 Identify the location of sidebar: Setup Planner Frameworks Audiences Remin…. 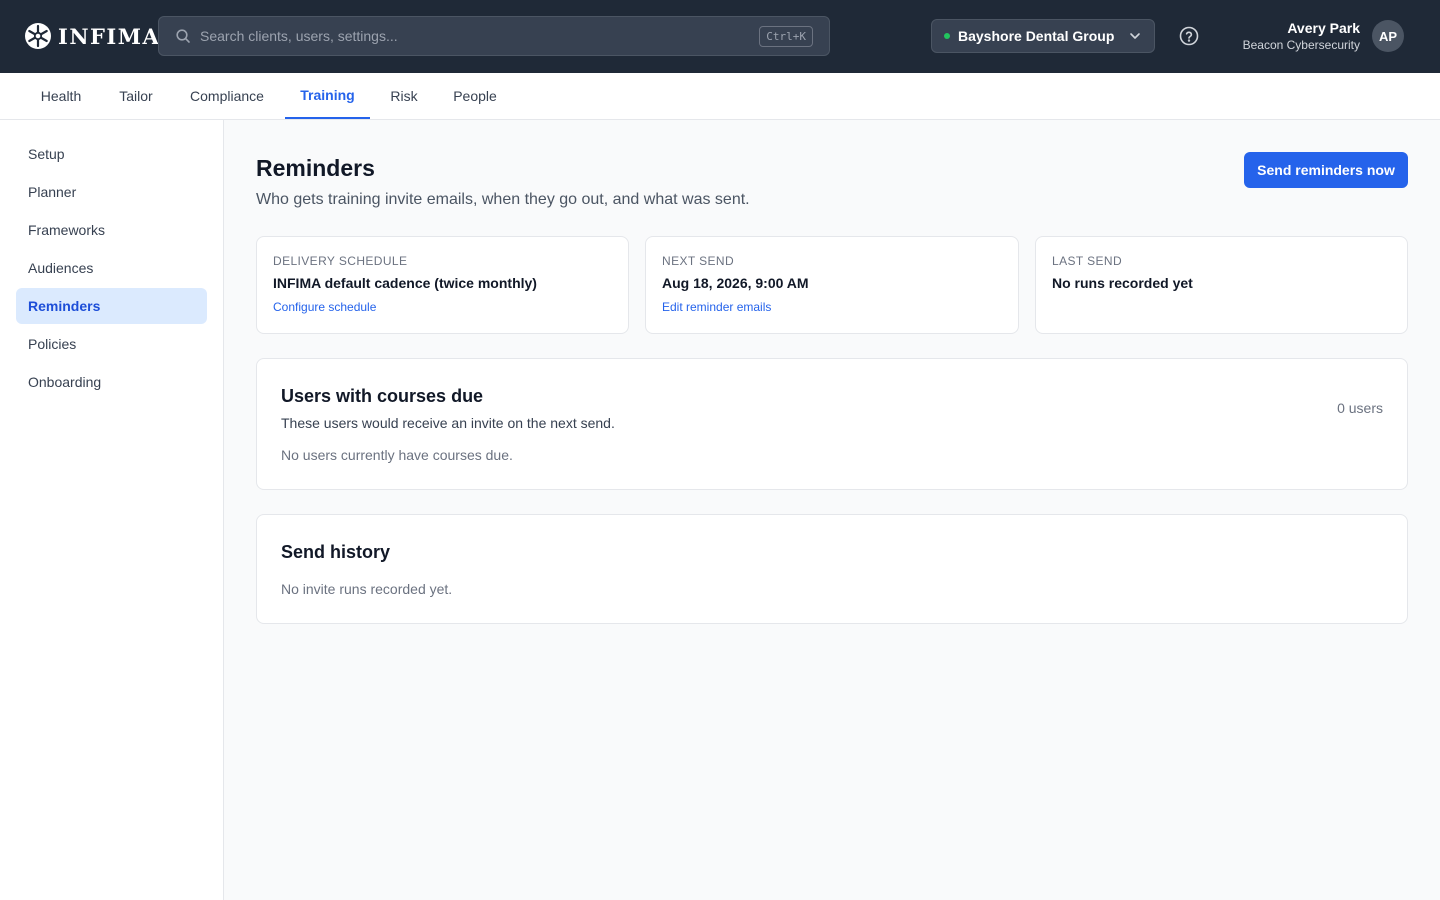
(112, 510).